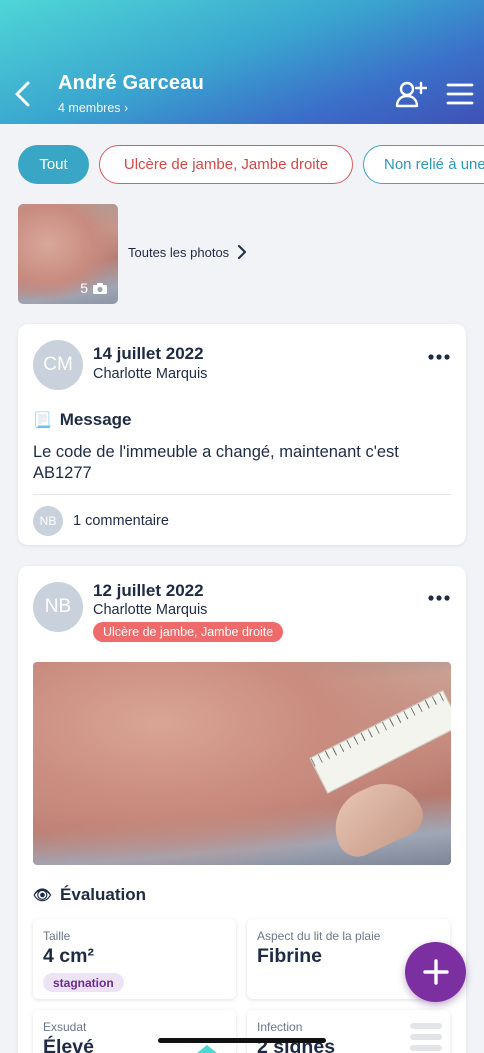  What do you see at coordinates (380, 742) in the screenshot?
I see `ruler-image` at bounding box center [380, 742].